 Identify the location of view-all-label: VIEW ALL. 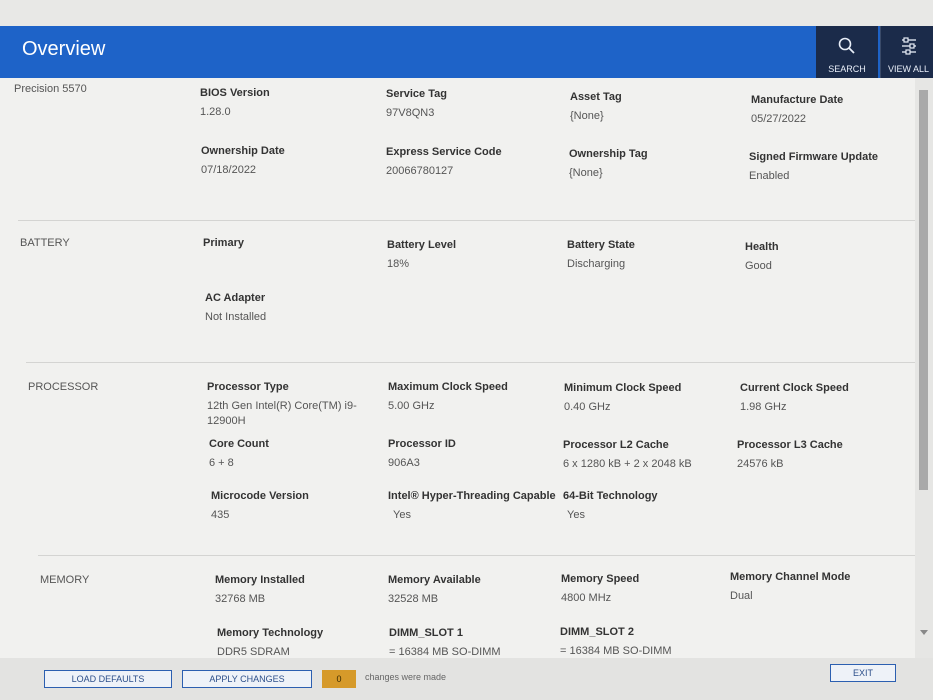
(908, 69).